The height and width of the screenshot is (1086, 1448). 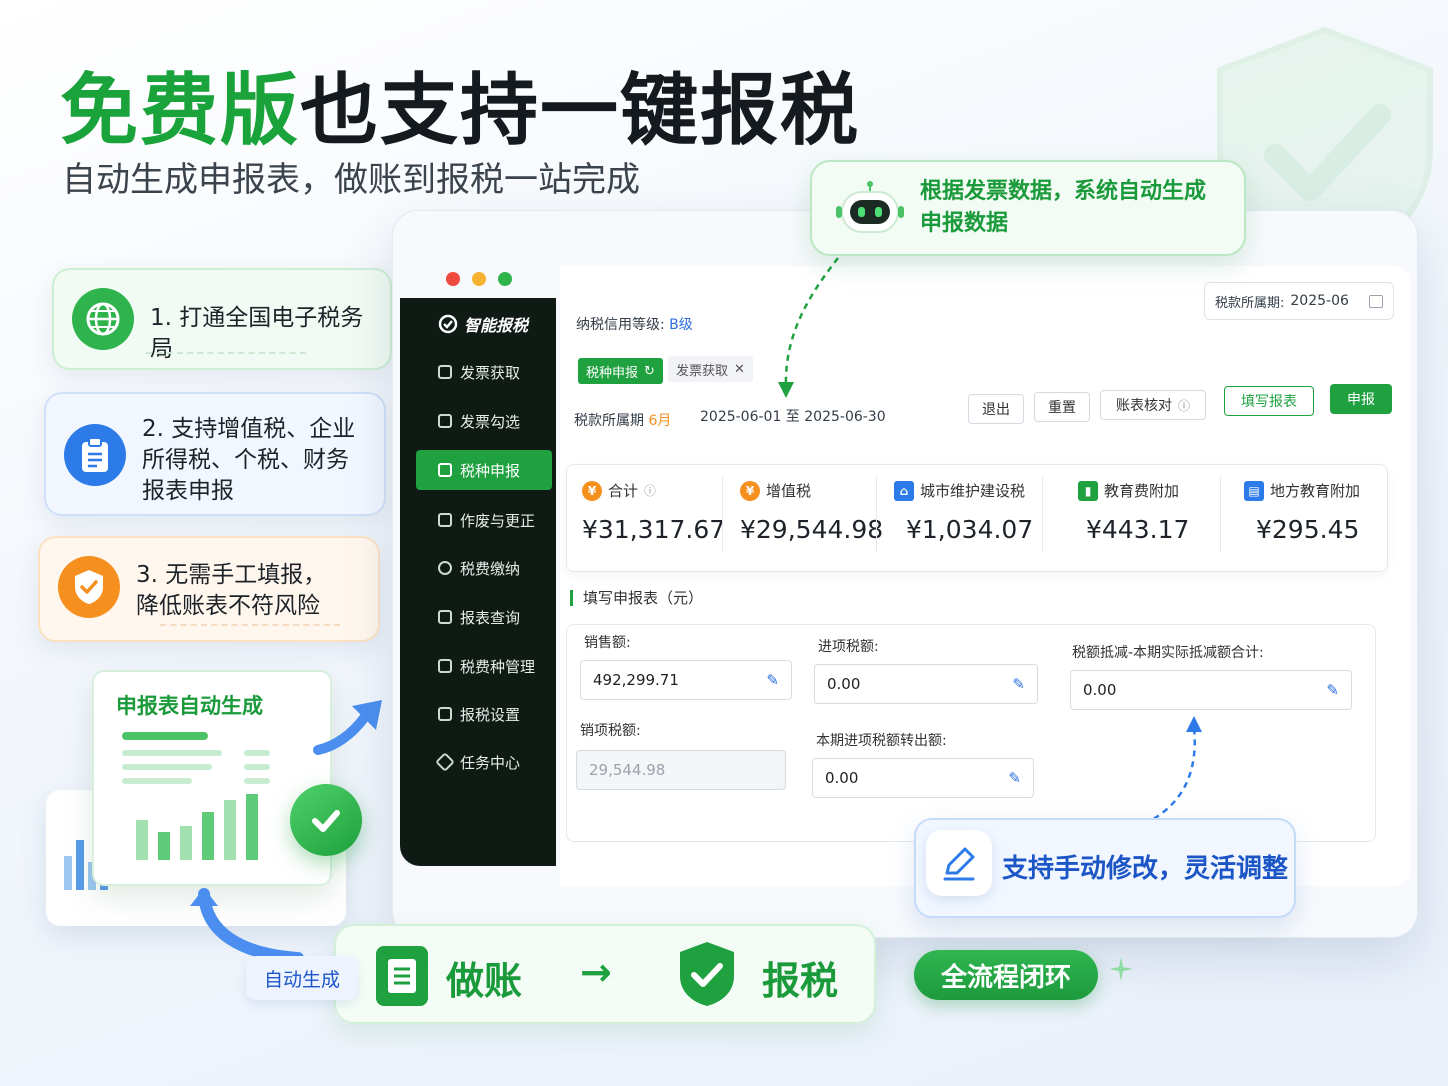 I want to click on tab-invoice-fetch: 发票获取 ✕, so click(x=710, y=369).